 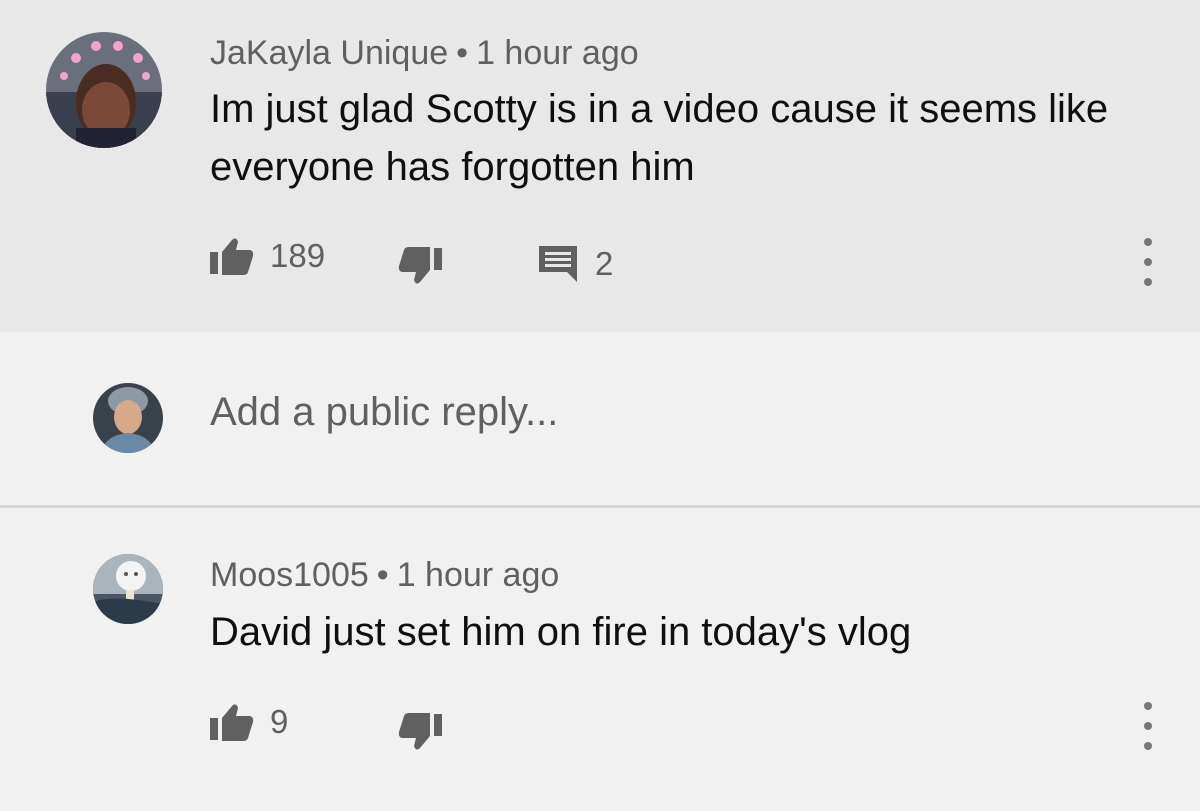 What do you see at coordinates (604, 263) in the screenshot?
I see `reply-count: 2` at bounding box center [604, 263].